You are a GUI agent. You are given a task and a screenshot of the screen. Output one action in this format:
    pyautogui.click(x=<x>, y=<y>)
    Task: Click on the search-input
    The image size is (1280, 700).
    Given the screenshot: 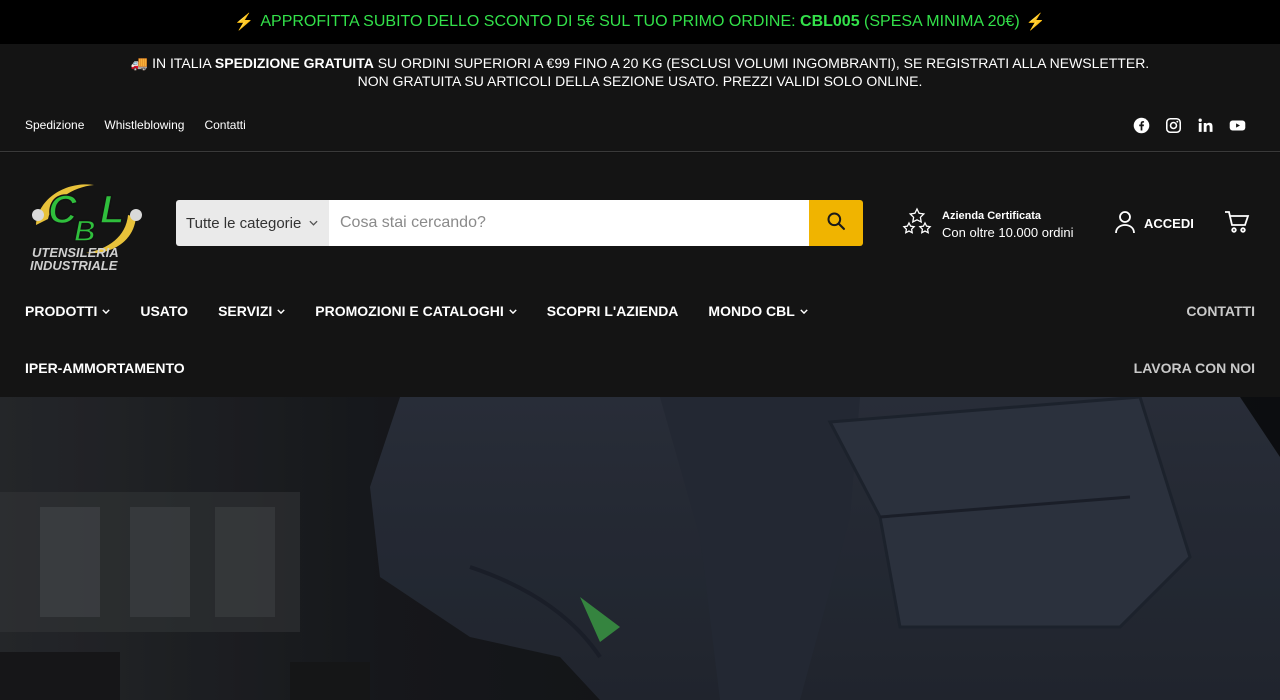 What is the action you would take?
    pyautogui.click(x=569, y=223)
    